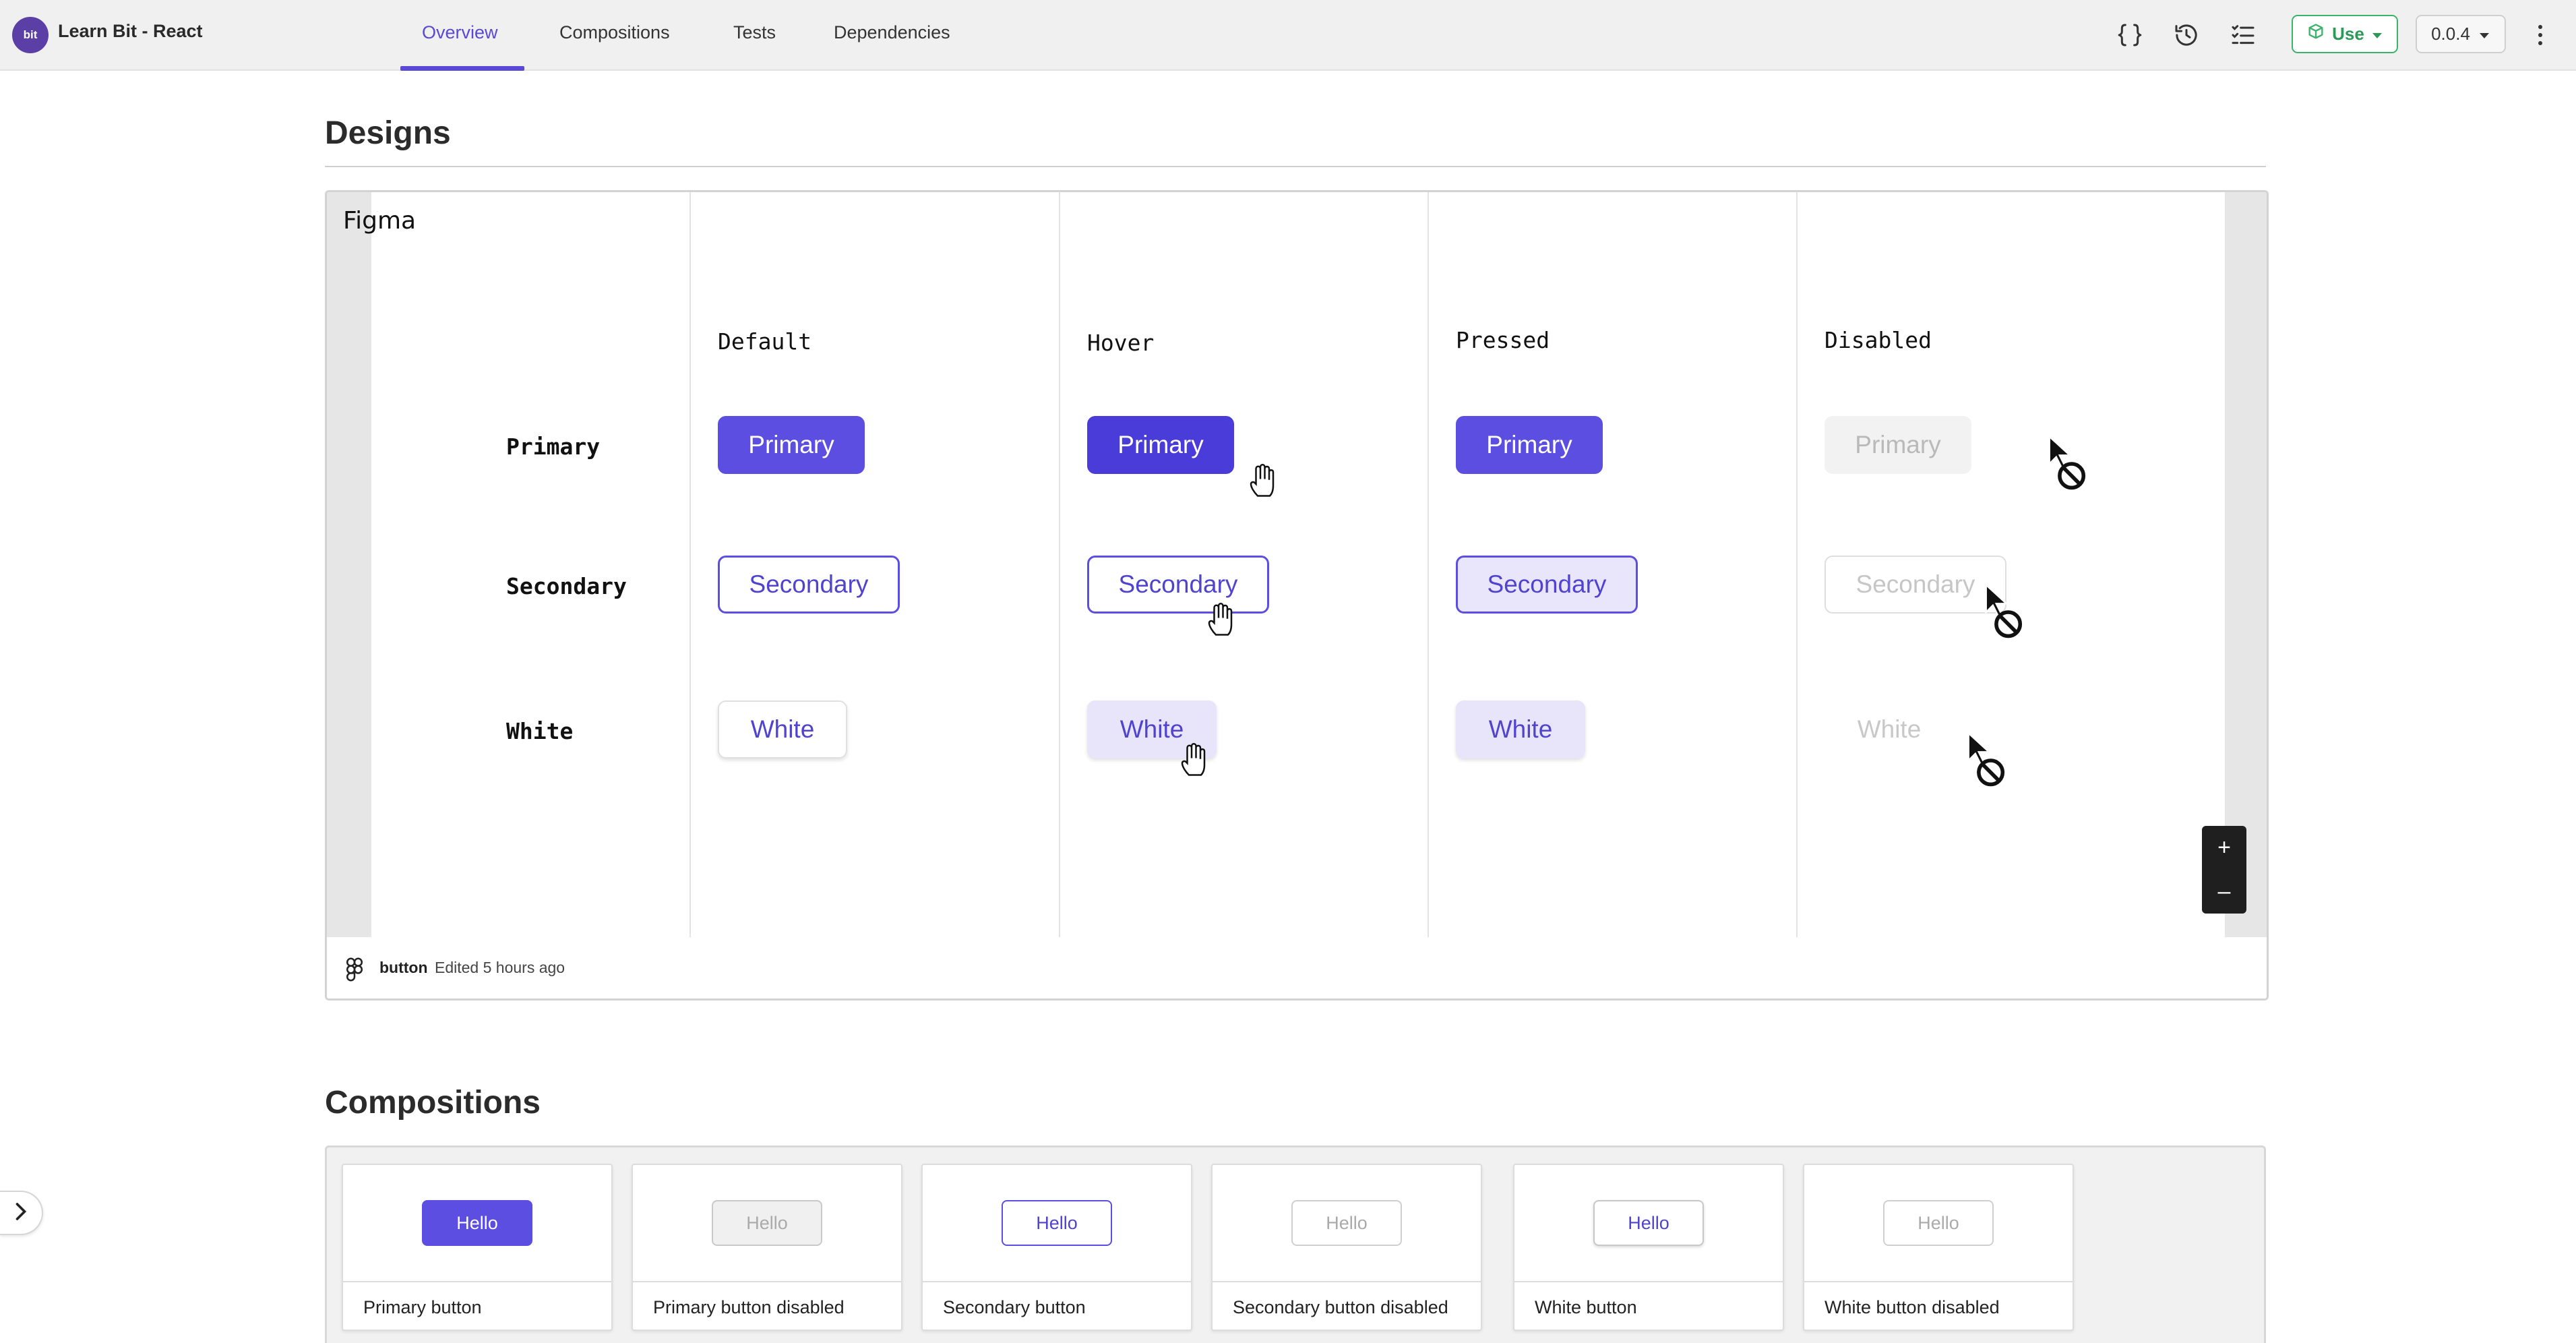 The height and width of the screenshot is (1343, 2576). I want to click on active-tab-indicator, so click(462, 68).